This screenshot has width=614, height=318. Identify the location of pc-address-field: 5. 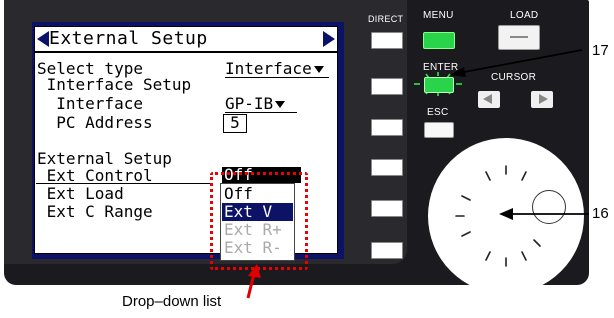
(235, 123).